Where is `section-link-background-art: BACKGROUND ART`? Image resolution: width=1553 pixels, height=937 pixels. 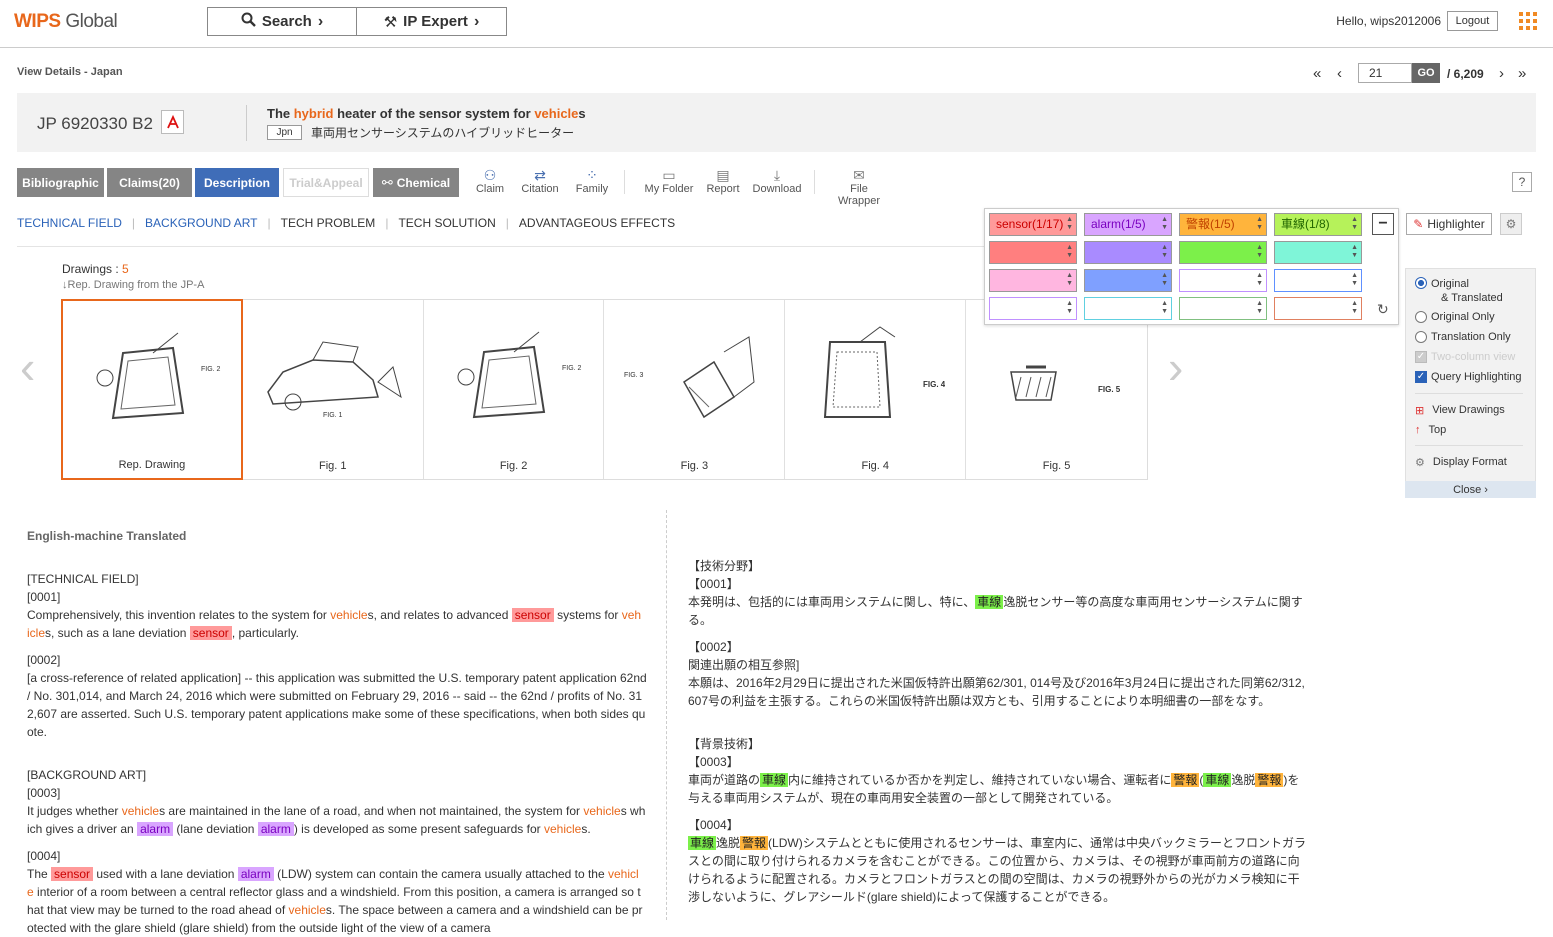 section-link-background-art: BACKGROUND ART is located at coordinates (201, 223).